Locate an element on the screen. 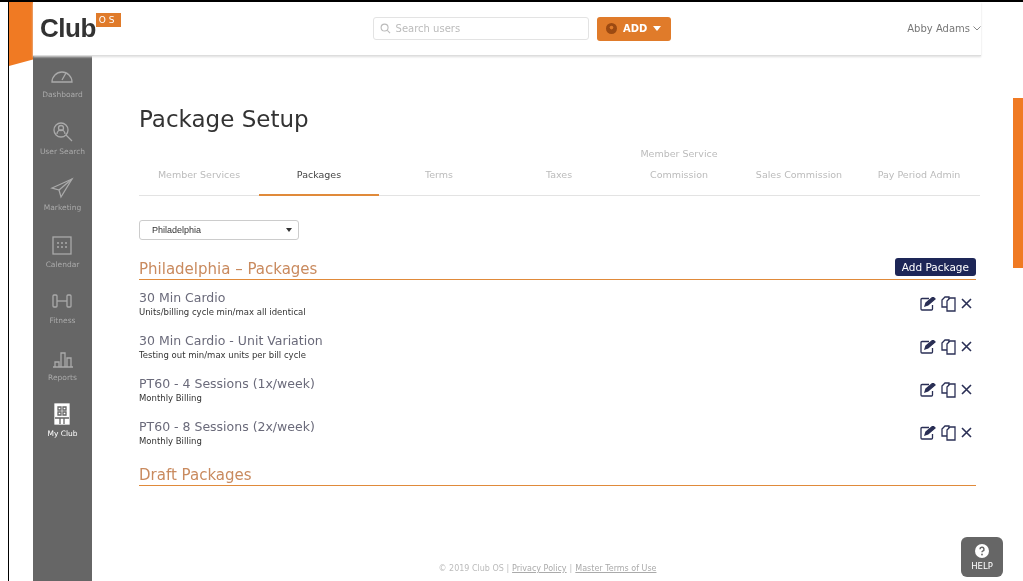  package-description: Units/billing cycle min/max all identical is located at coordinates (222, 312).